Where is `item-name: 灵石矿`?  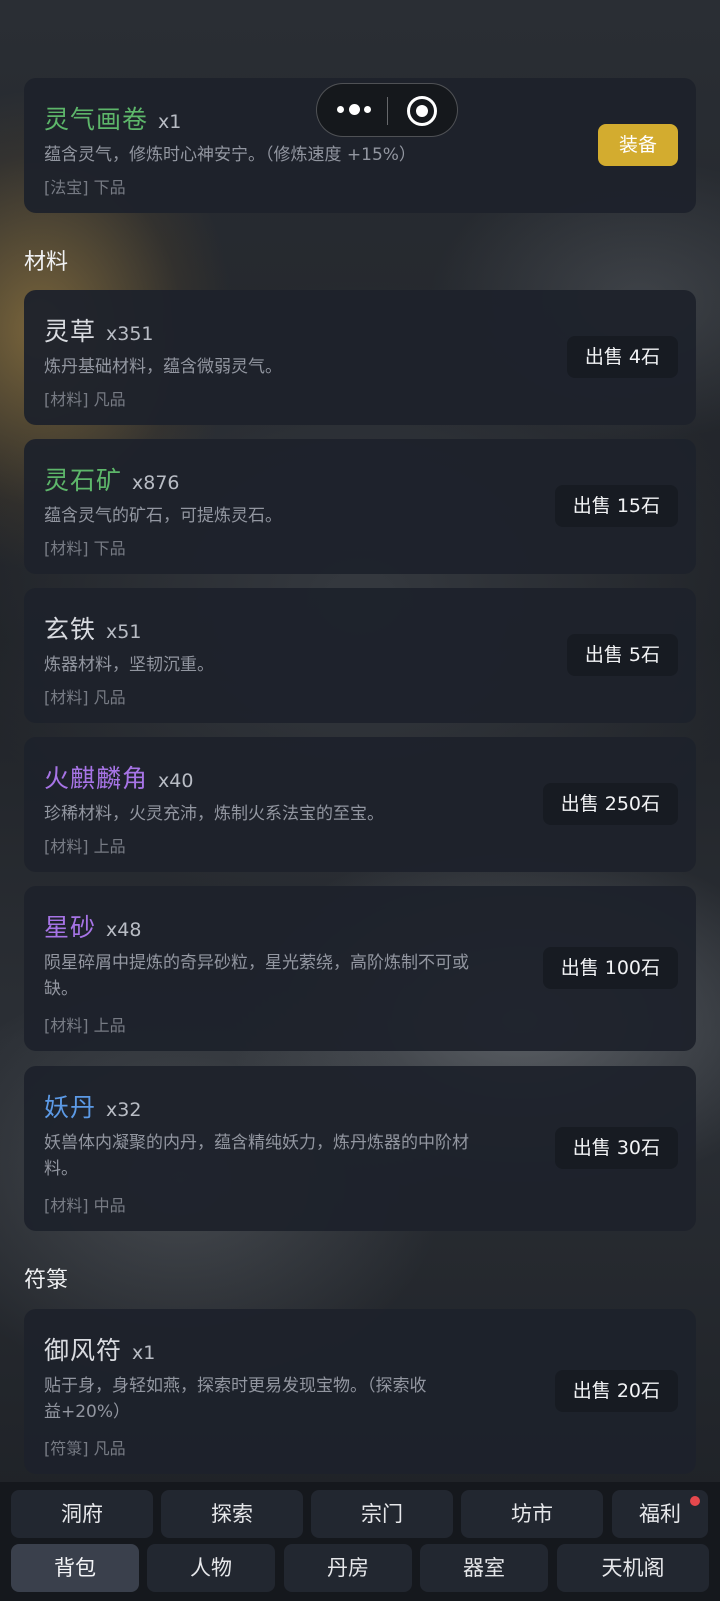 item-name: 灵石矿 is located at coordinates (83, 480).